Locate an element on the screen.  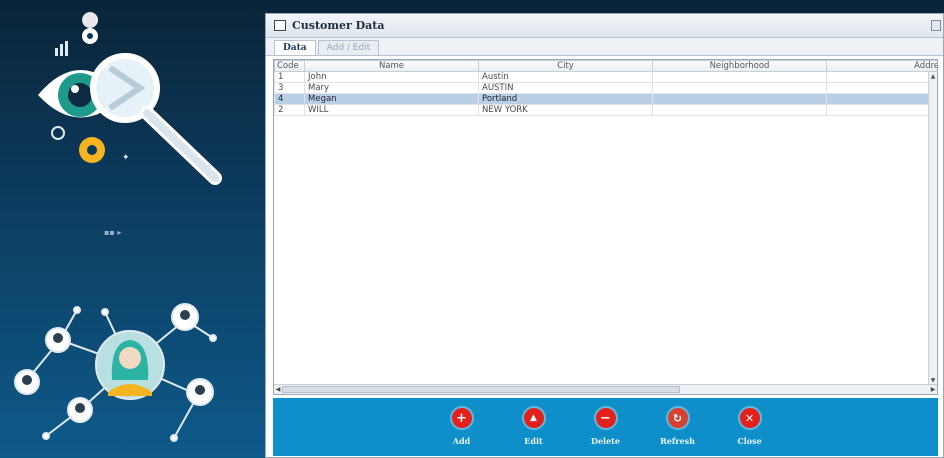
cell-name: John is located at coordinates (391, 77).